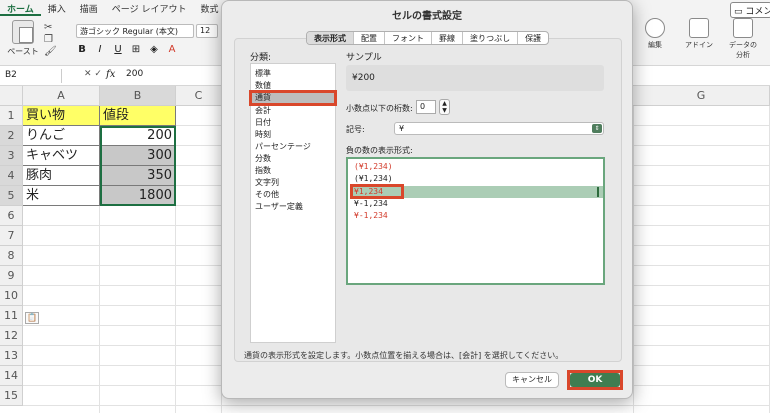 The width and height of the screenshot is (770, 413). Describe the element at coordinates (50, 52) in the screenshot. I see `format-painter-icon: 🖌` at that location.